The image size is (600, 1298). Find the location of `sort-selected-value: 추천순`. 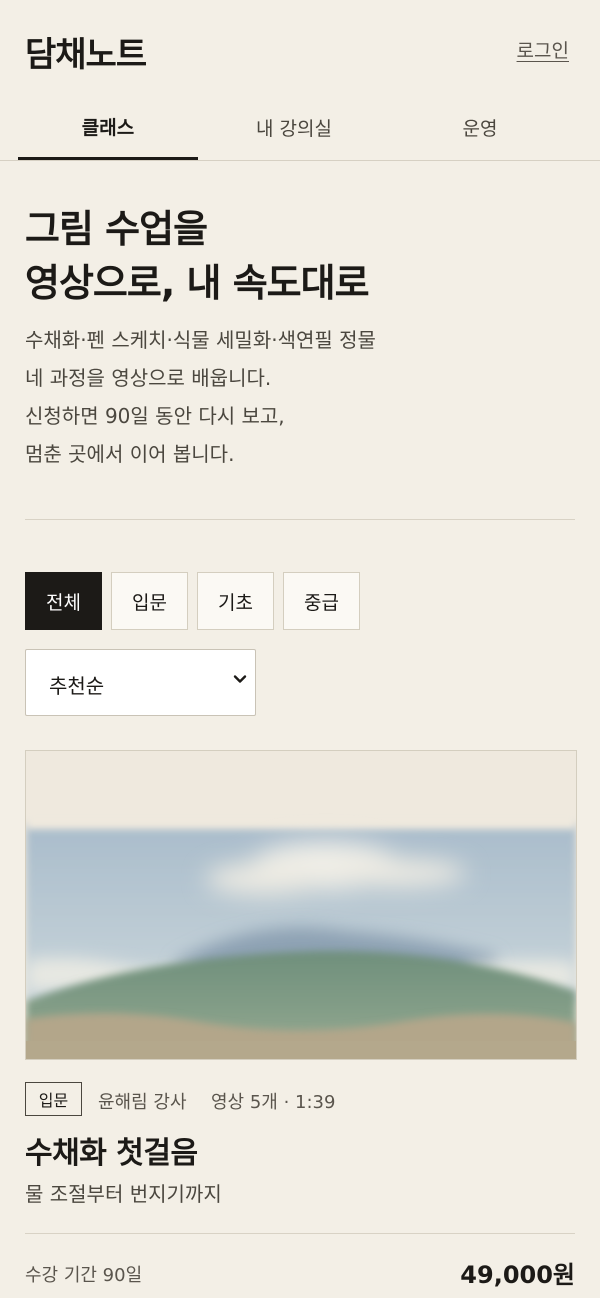

sort-selected-value: 추천순 is located at coordinates (77, 686).